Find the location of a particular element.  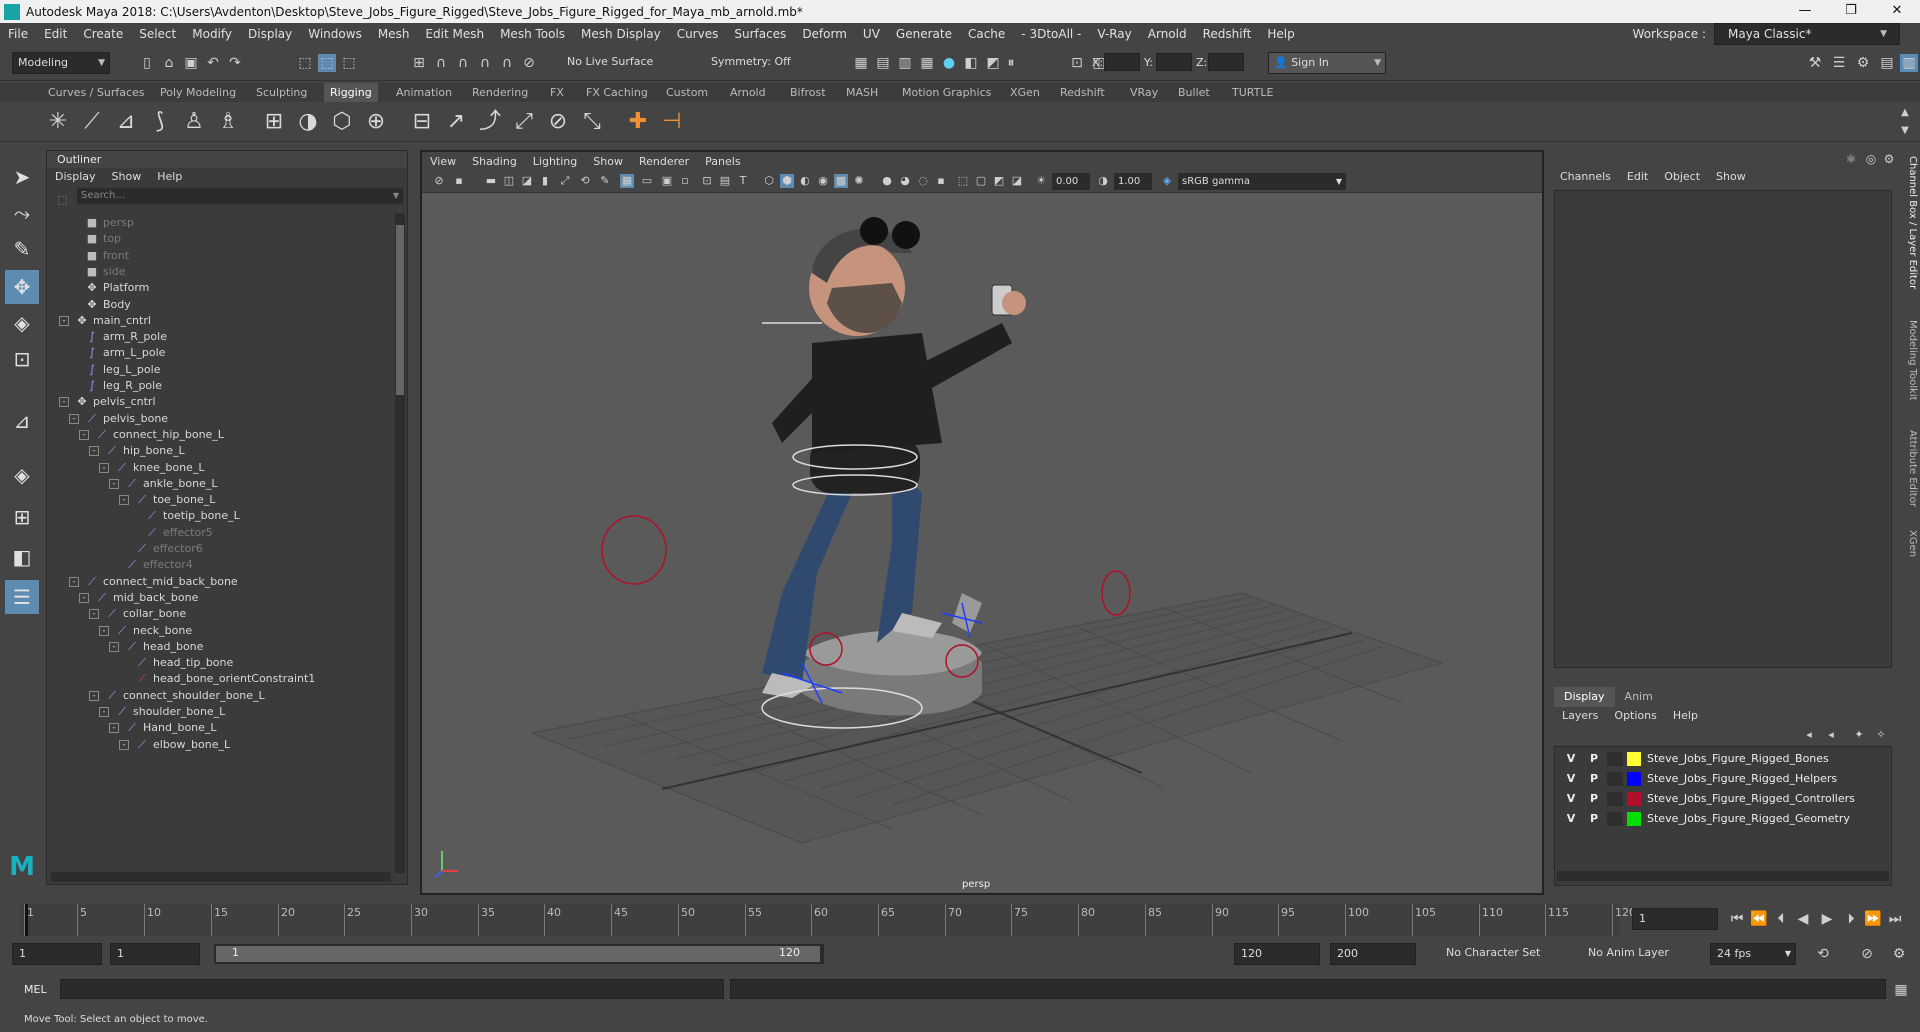

color-space-dropdown: sRGB gamma ▼ is located at coordinates (1262, 181).